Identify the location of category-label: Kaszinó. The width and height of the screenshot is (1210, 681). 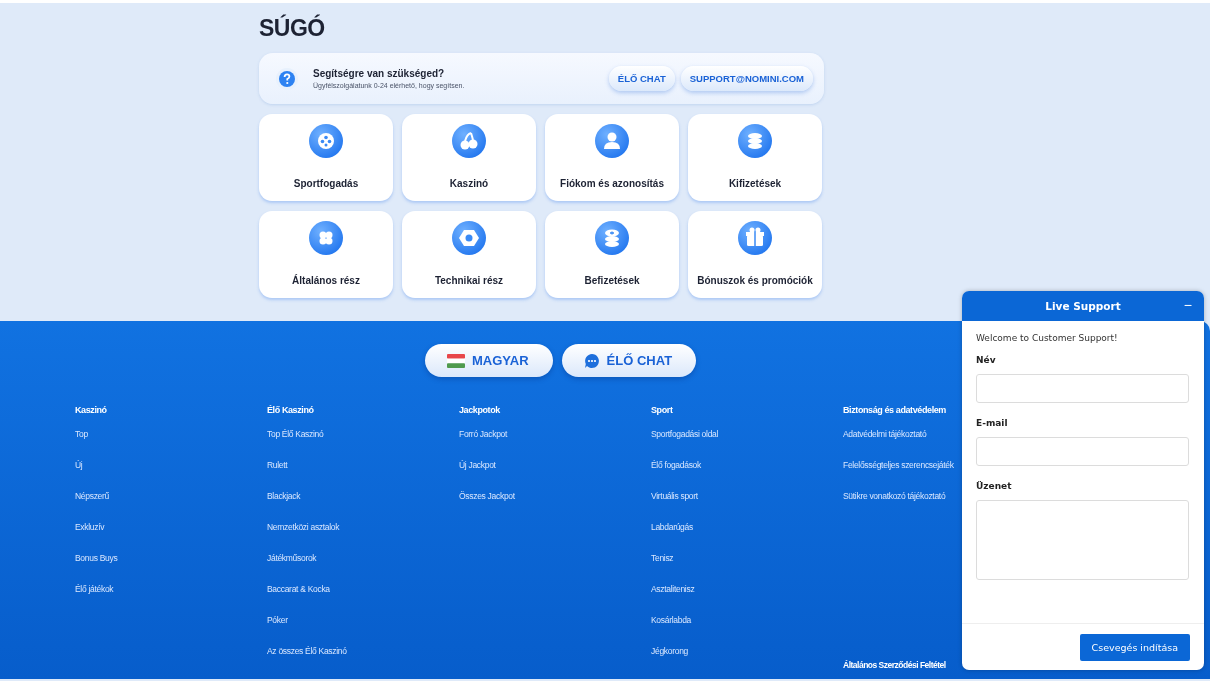
(469, 183).